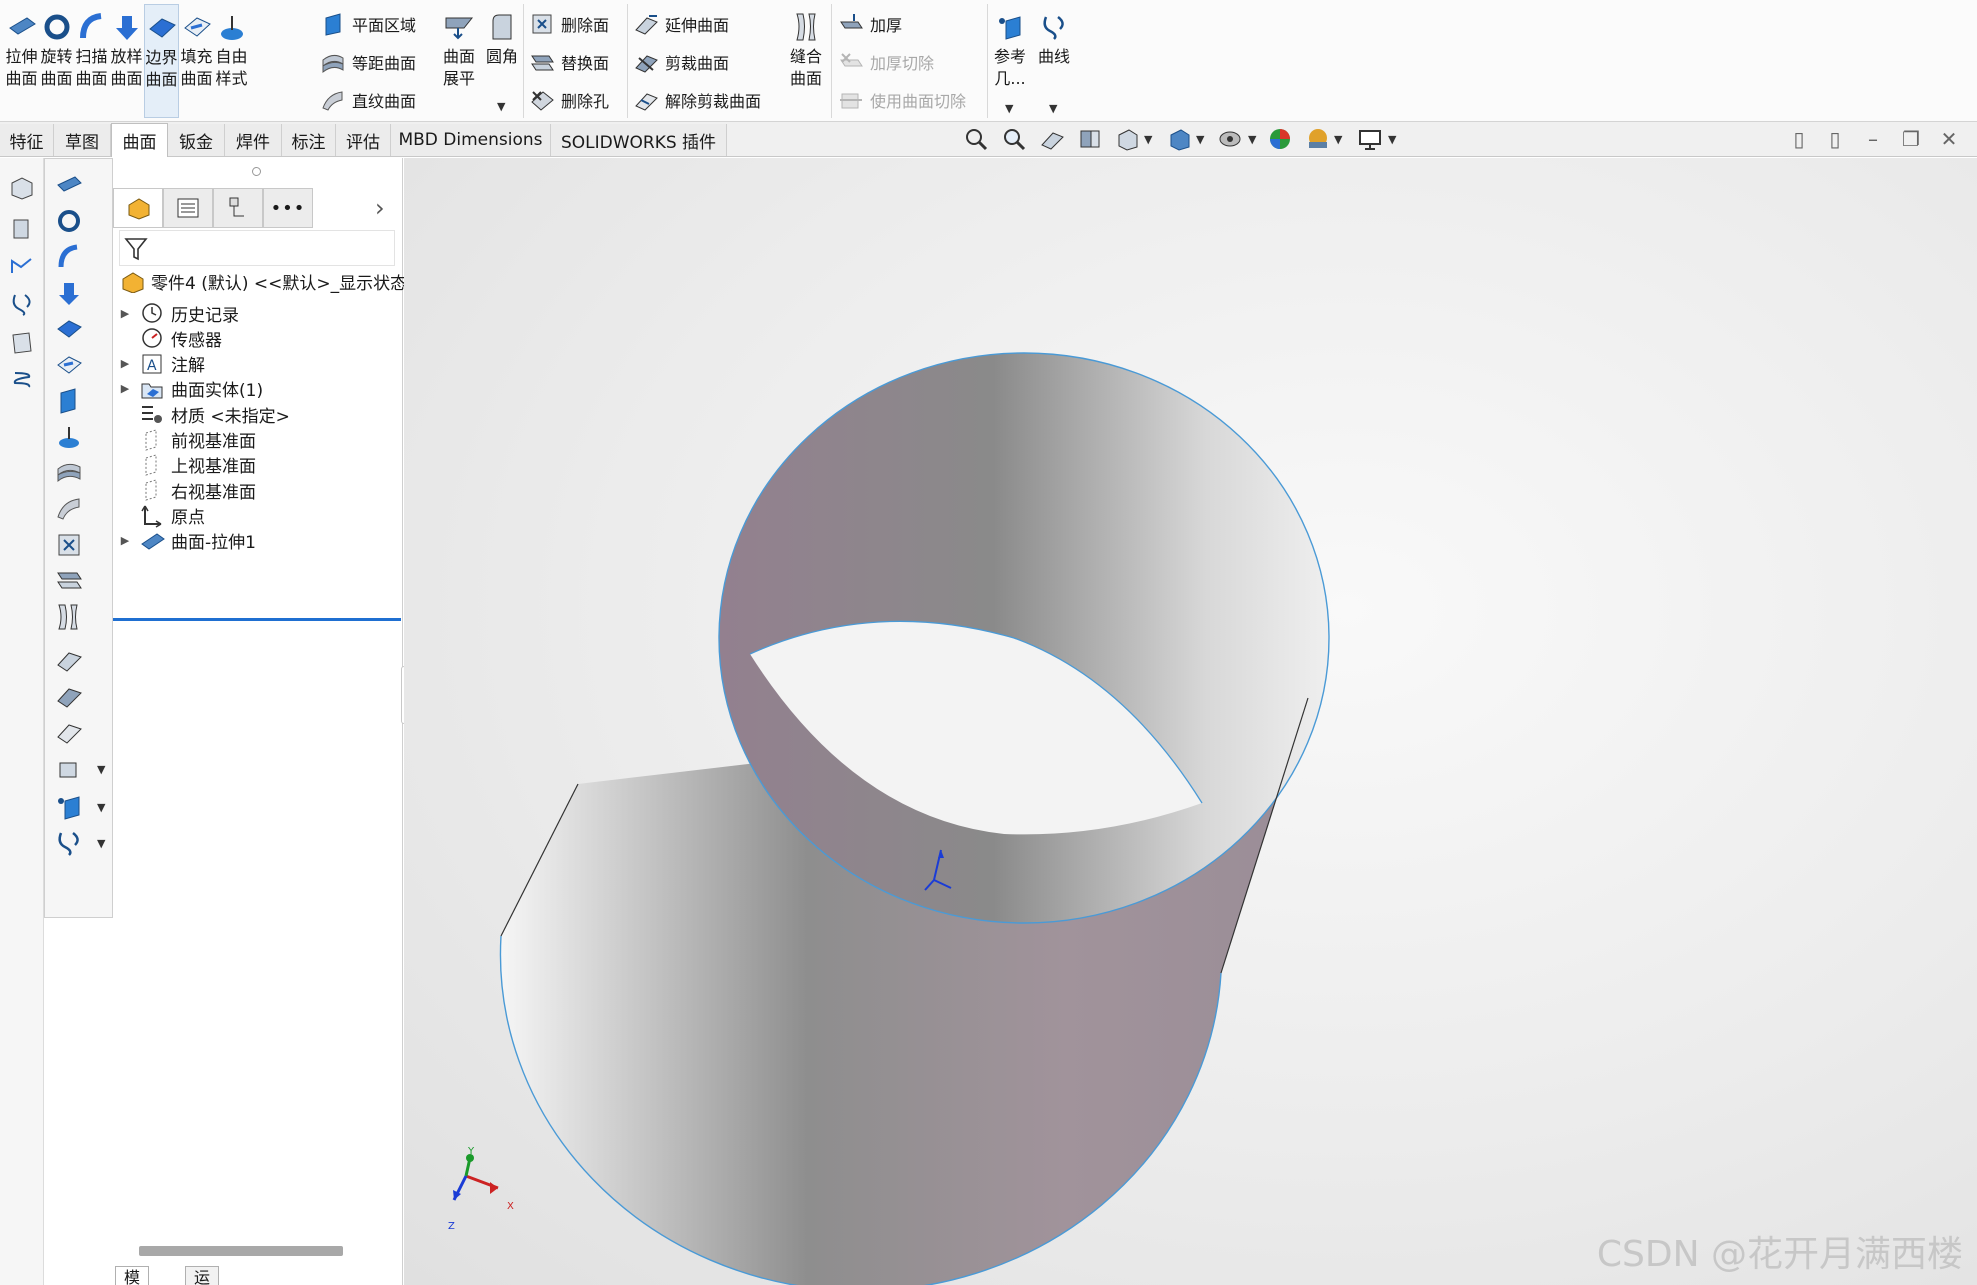 This screenshot has width=1977, height=1285. What do you see at coordinates (1799, 139) in the screenshot?
I see `tile-left-icon: ▯` at bounding box center [1799, 139].